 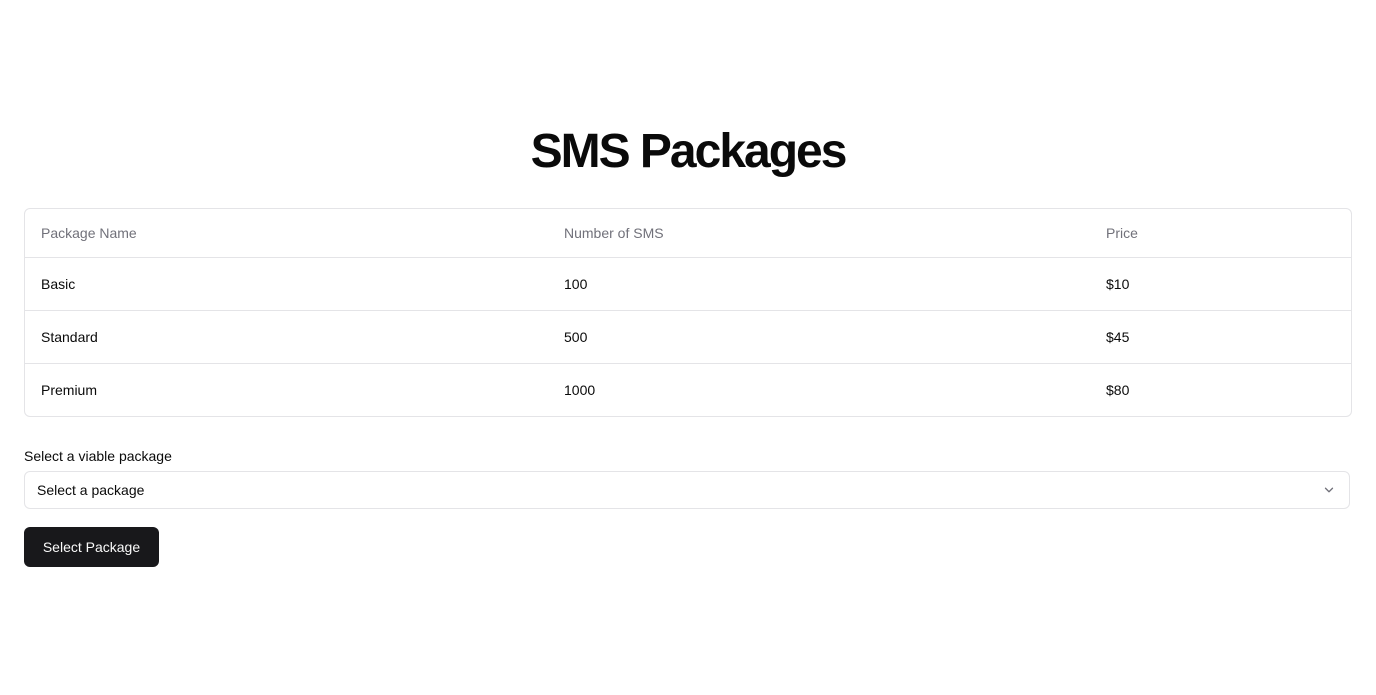 I want to click on sms-count-cell: 500, so click(x=819, y=337).